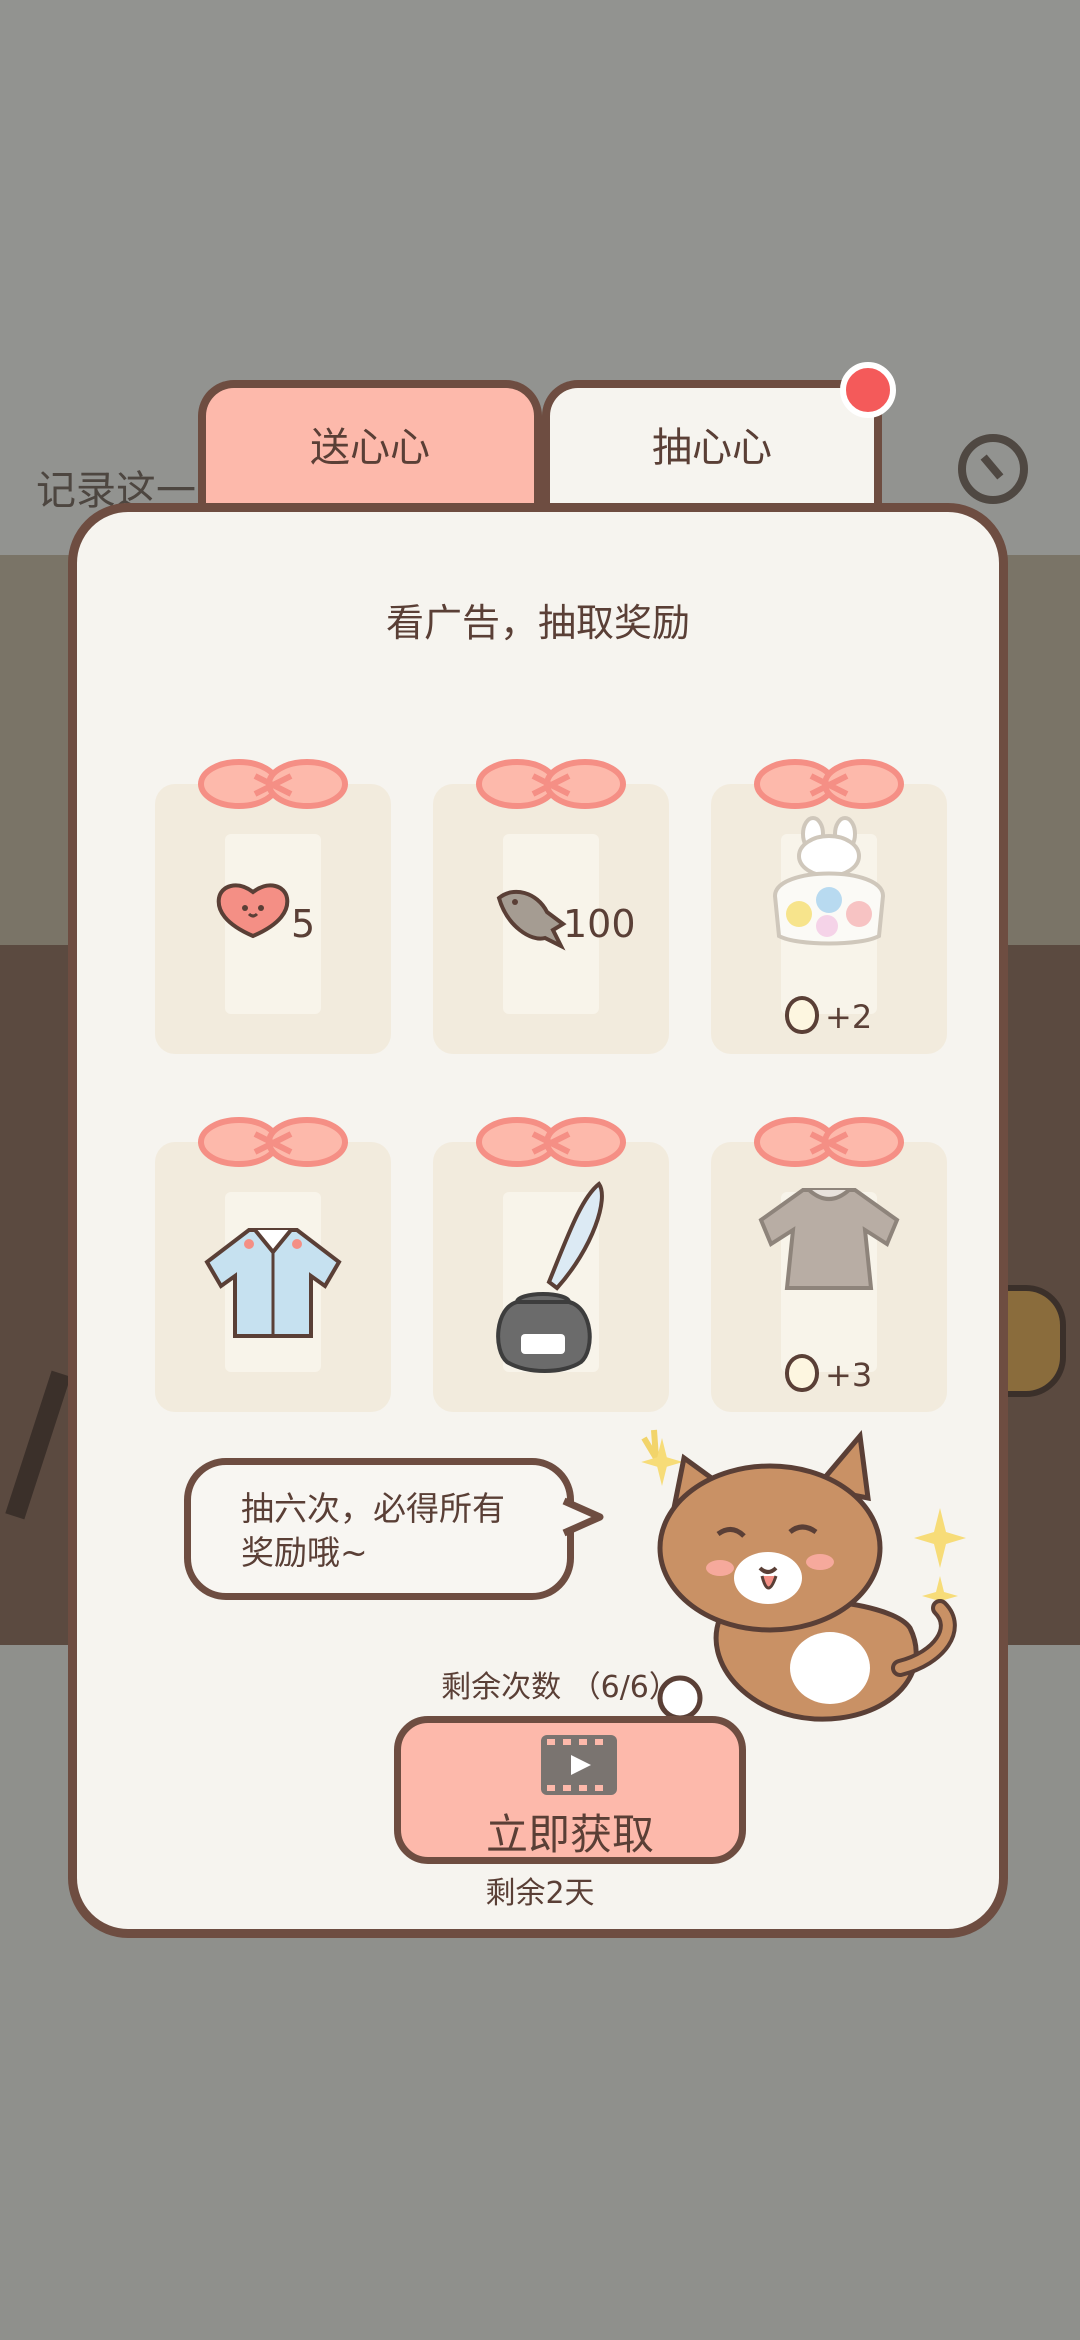 Image resolution: width=1080 pixels, height=2340 pixels. What do you see at coordinates (712, 448) in the screenshot?
I see `tab-draw-hearts-label: 抽心心` at bounding box center [712, 448].